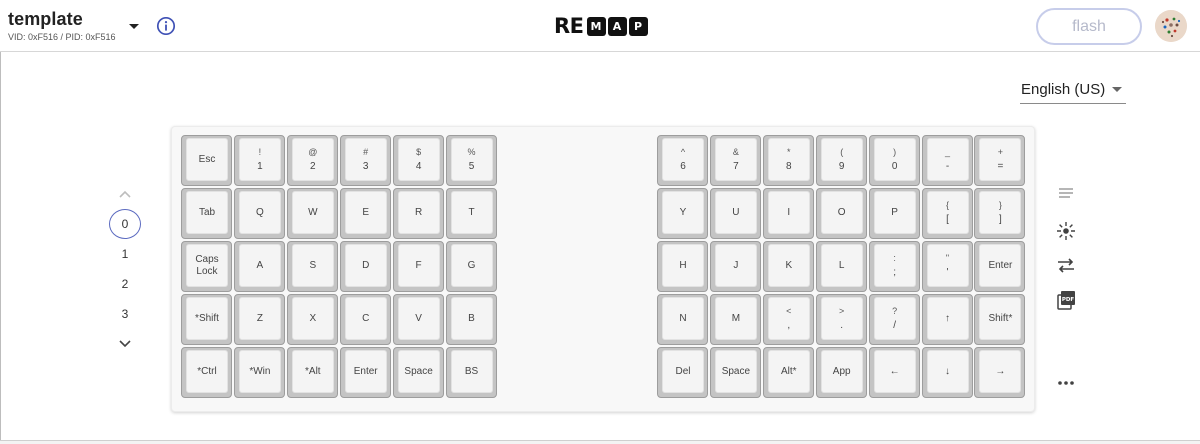  Describe the element at coordinates (682, 372) in the screenshot. I see `key: Del` at that location.